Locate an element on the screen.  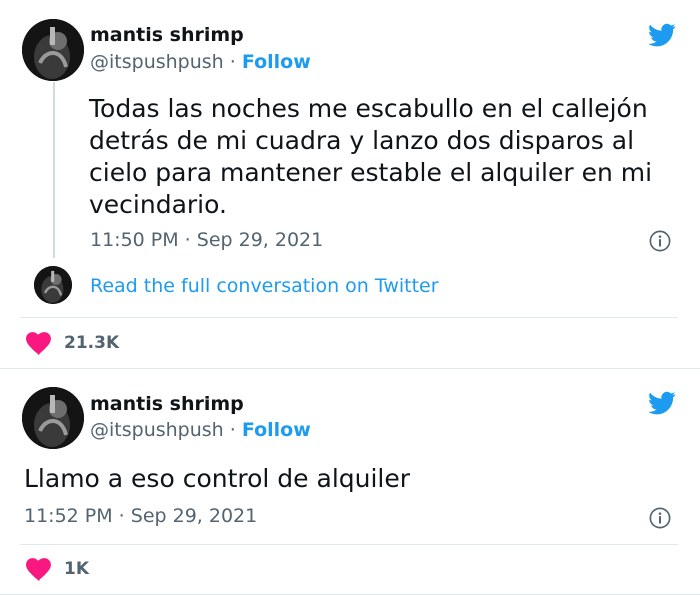
tweet-timestamp: 11:52 PM · Sep 29, 2021 is located at coordinates (140, 516).